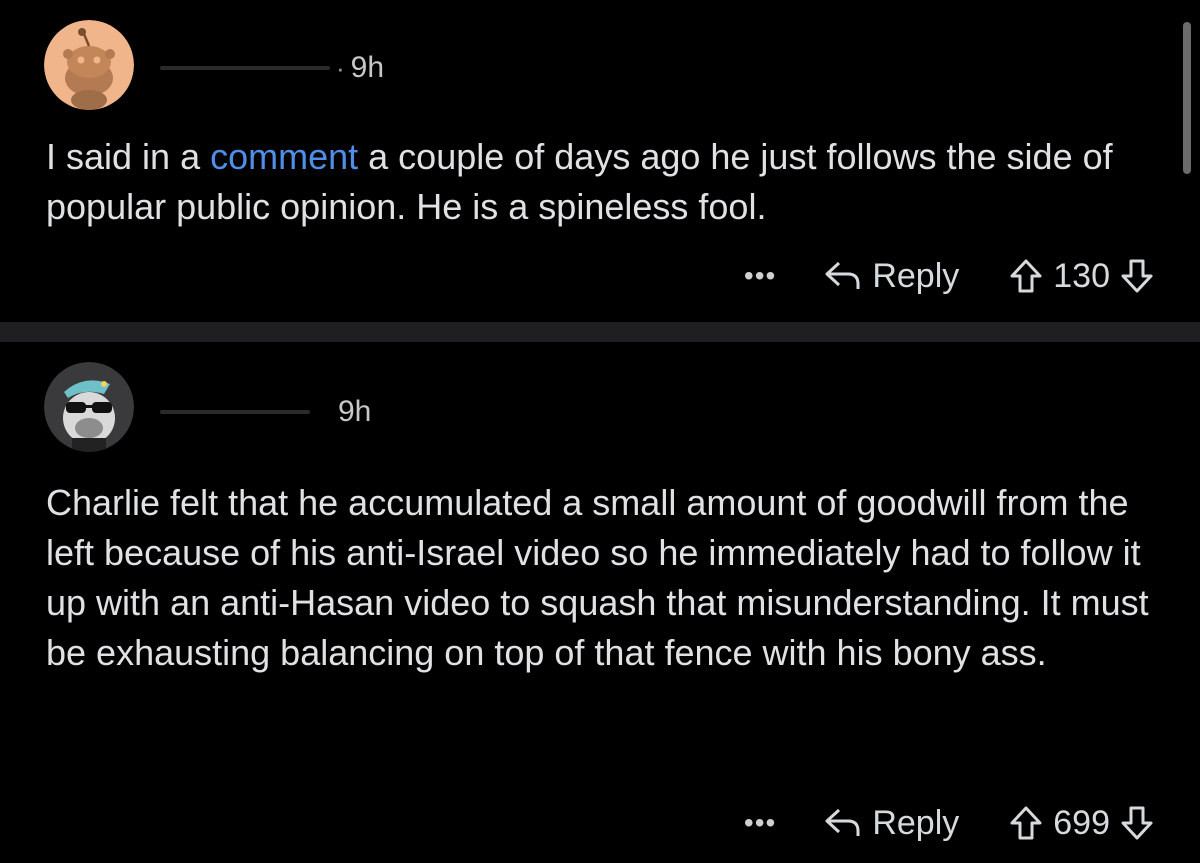 The image size is (1200, 863). Describe the element at coordinates (1187, 98) in the screenshot. I see `scrollbar` at that location.